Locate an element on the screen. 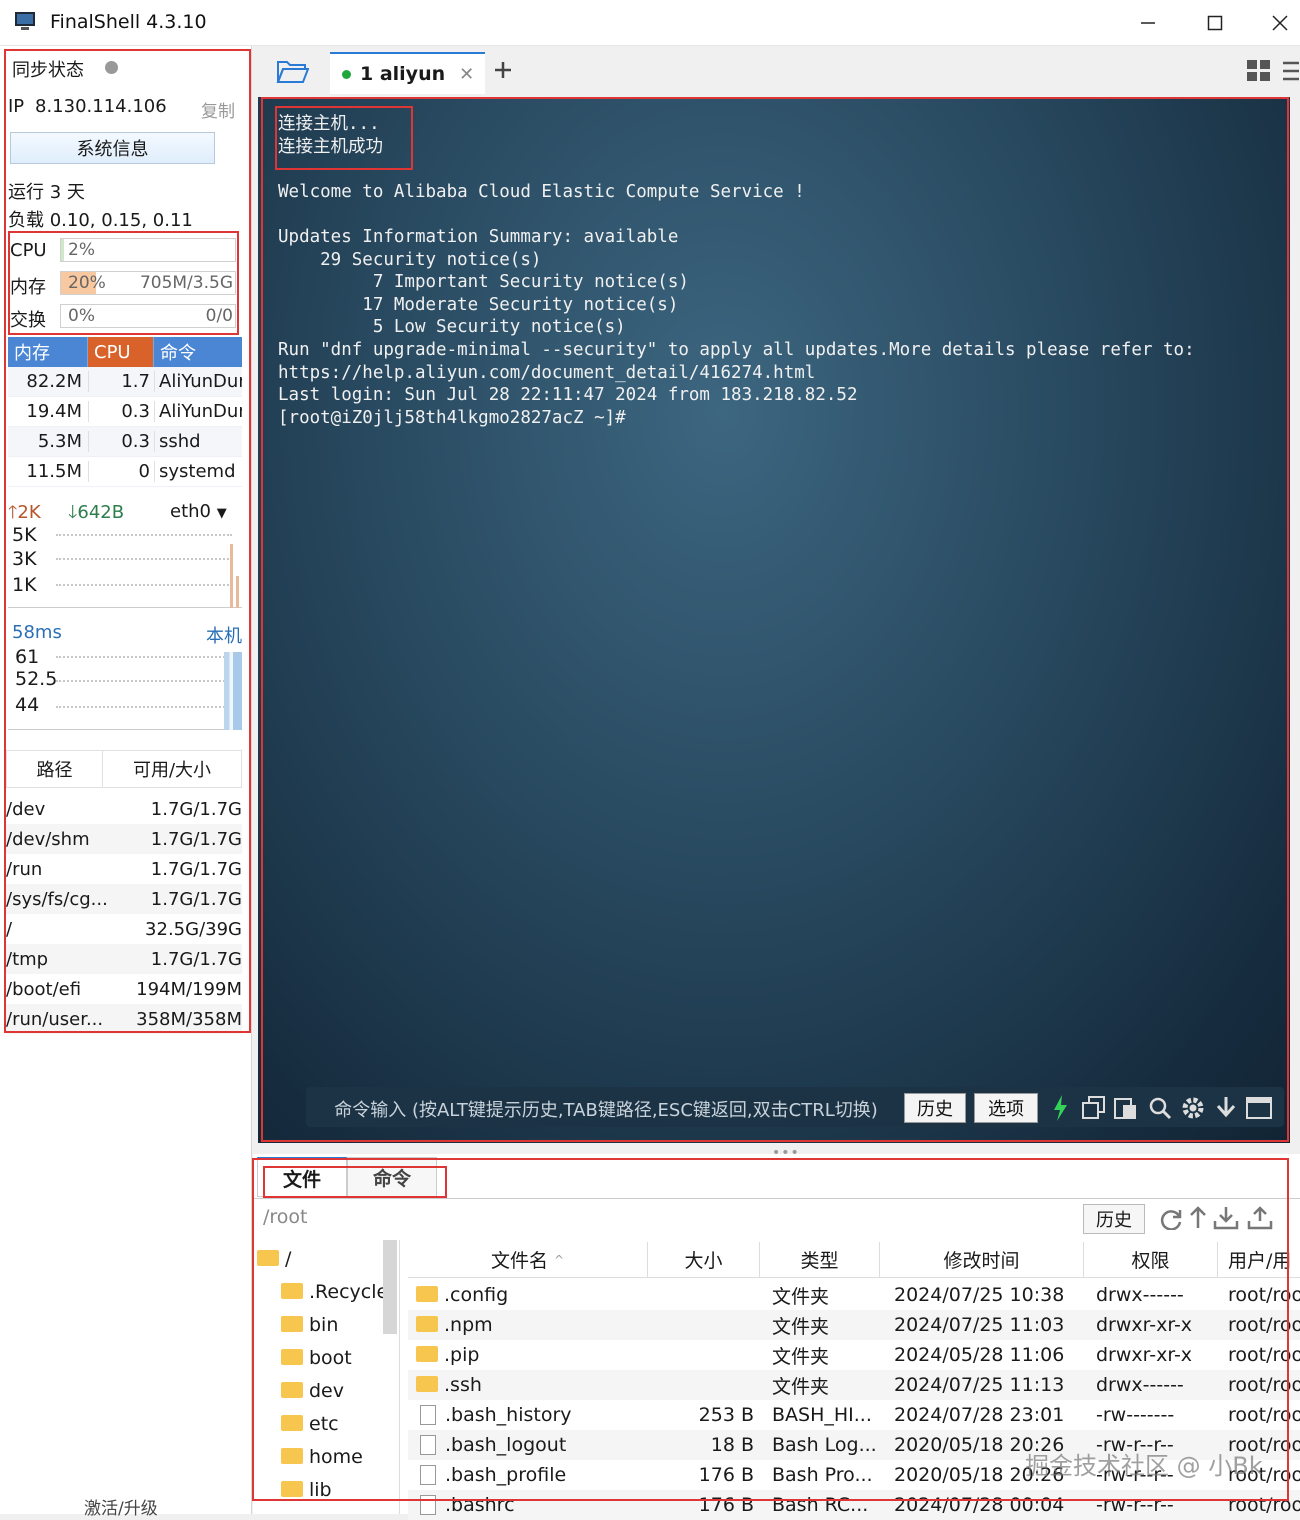 The width and height of the screenshot is (1300, 1520). disk-size: 194M/199M is located at coordinates (189, 989).